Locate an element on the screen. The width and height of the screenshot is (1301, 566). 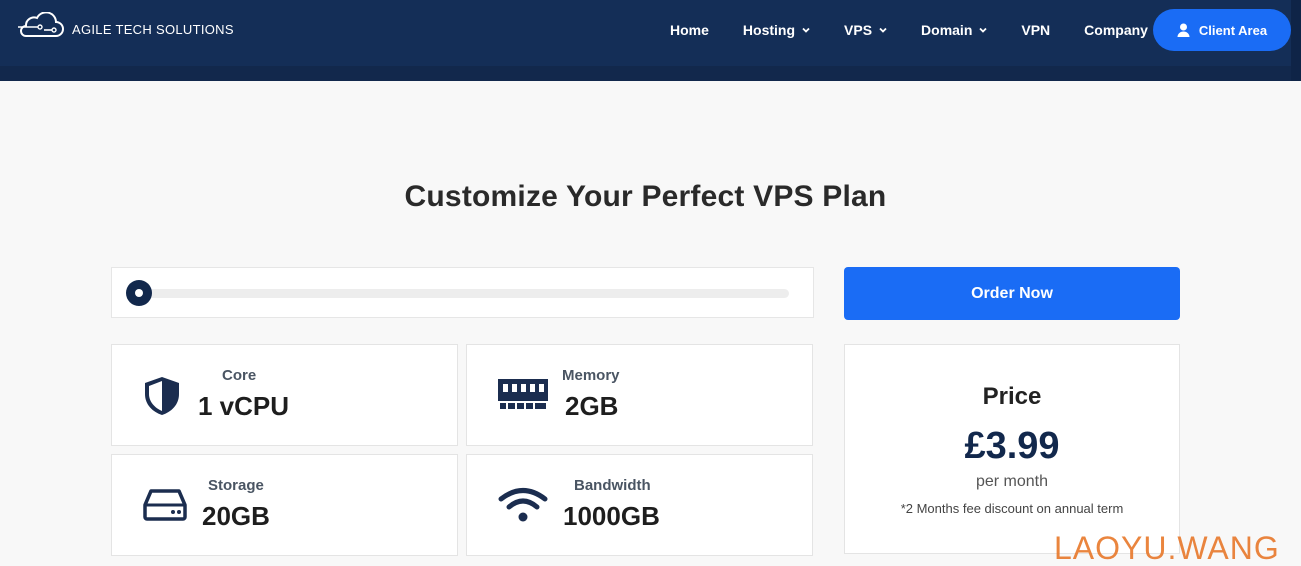
nav-item-label: VPN is located at coordinates (1036, 30).